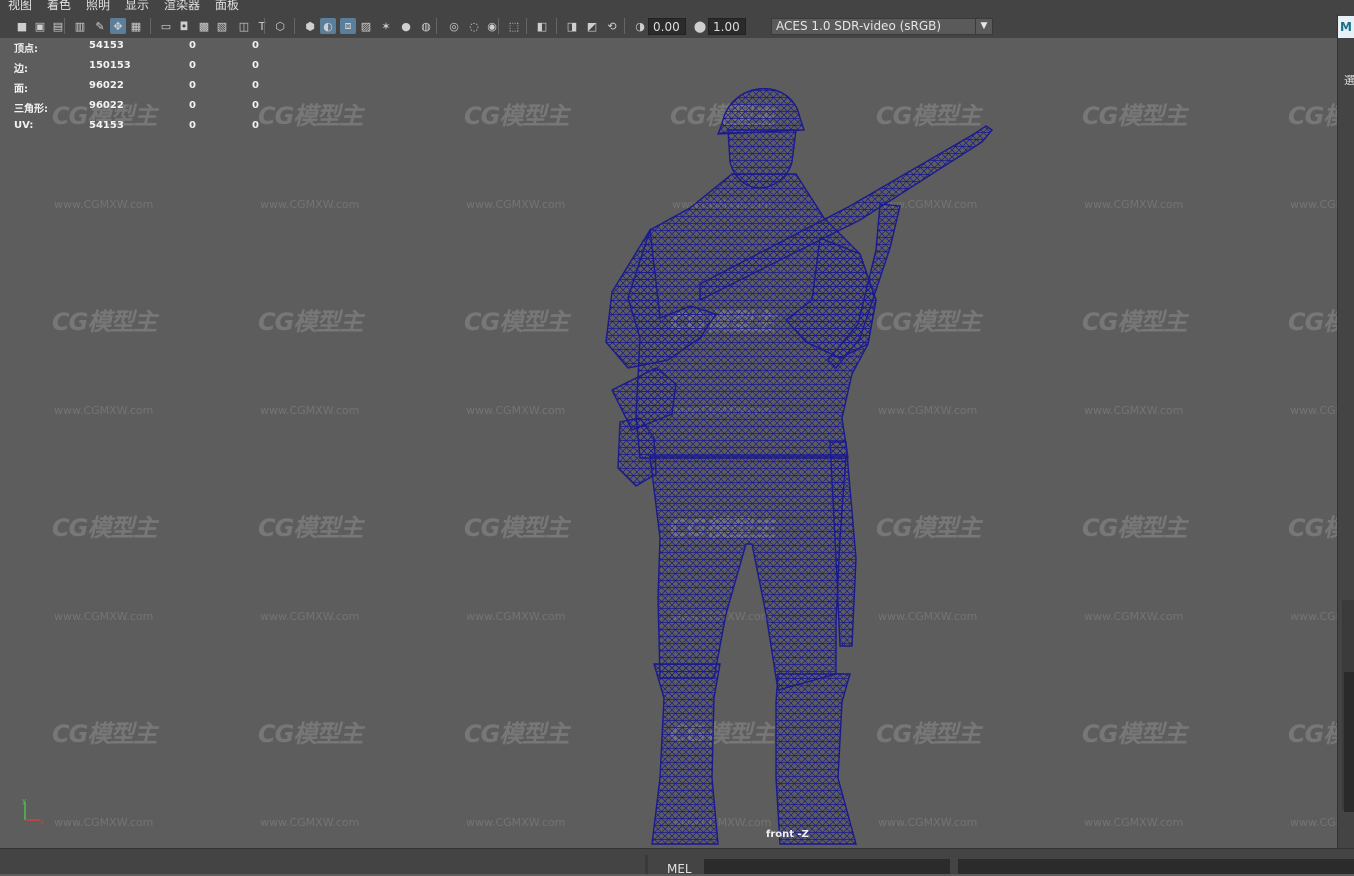  I want to click on color-space-dropdown: ACES 1.0 SDR-video (sRGB) ▼, so click(882, 26).